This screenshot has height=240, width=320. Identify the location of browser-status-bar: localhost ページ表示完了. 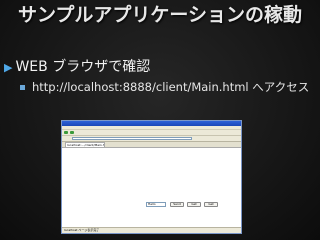
(151, 230).